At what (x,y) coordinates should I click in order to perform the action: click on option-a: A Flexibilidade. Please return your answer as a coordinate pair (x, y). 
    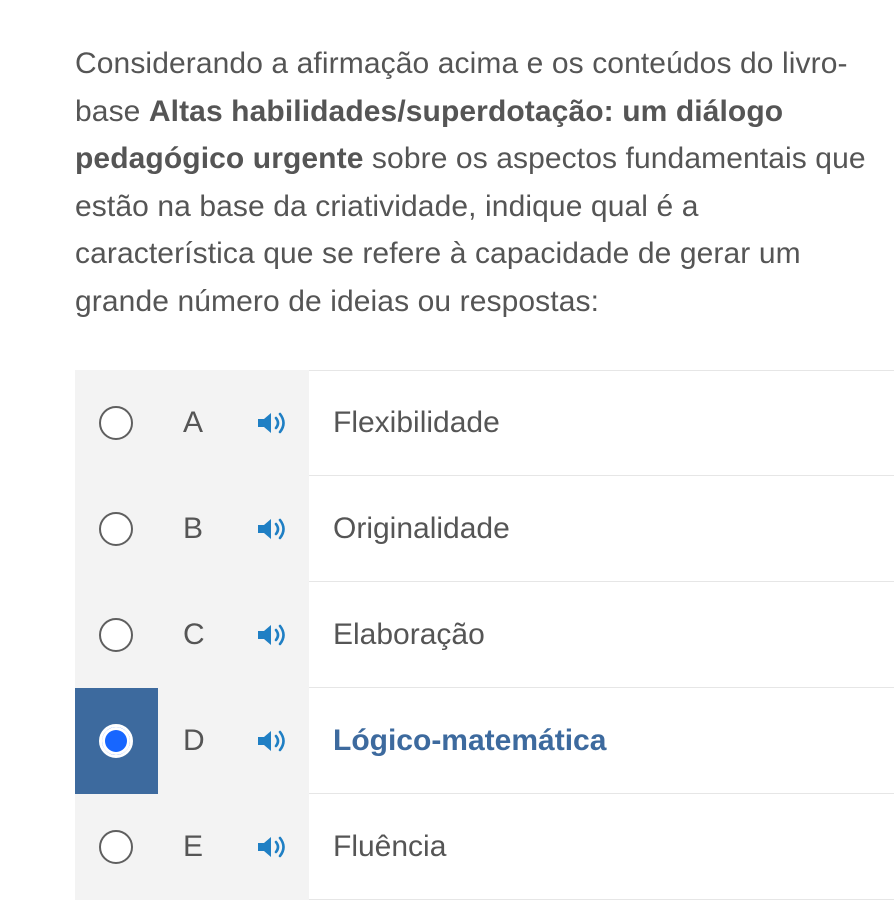
    Looking at the image, I should click on (484, 423).